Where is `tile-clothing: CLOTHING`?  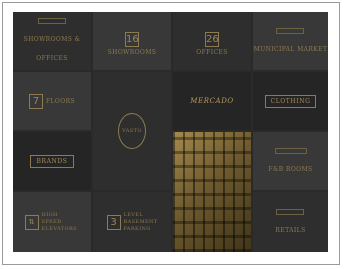
tile-clothing: CLOTHING is located at coordinates (290, 101).